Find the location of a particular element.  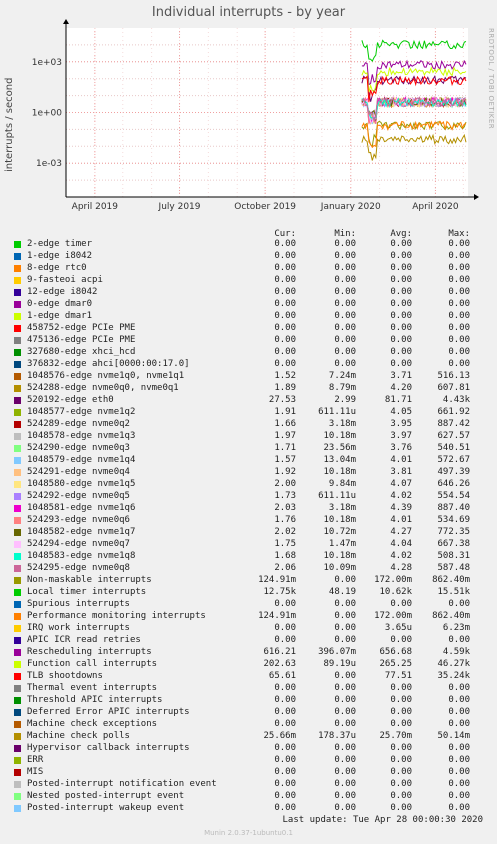

legend-row: 524293-edge nvme0q6 1.76 10.18m 4.01 534.69 is located at coordinates (248, 521).